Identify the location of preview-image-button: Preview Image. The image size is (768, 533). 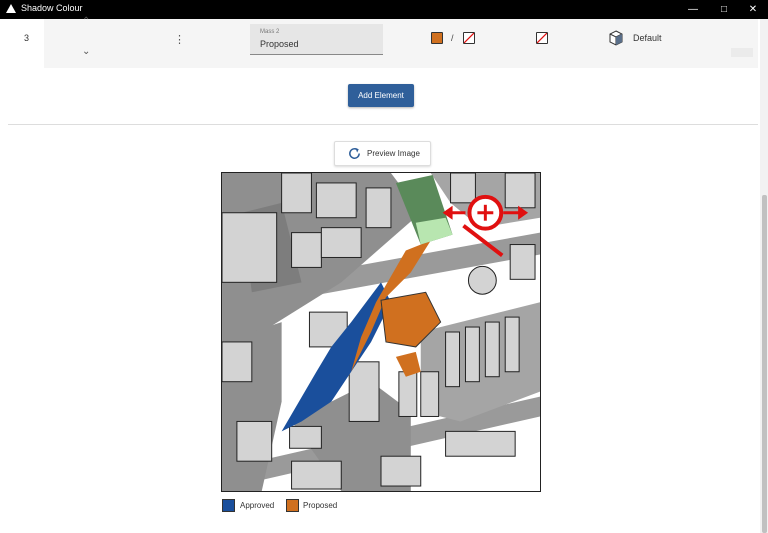
(382, 153).